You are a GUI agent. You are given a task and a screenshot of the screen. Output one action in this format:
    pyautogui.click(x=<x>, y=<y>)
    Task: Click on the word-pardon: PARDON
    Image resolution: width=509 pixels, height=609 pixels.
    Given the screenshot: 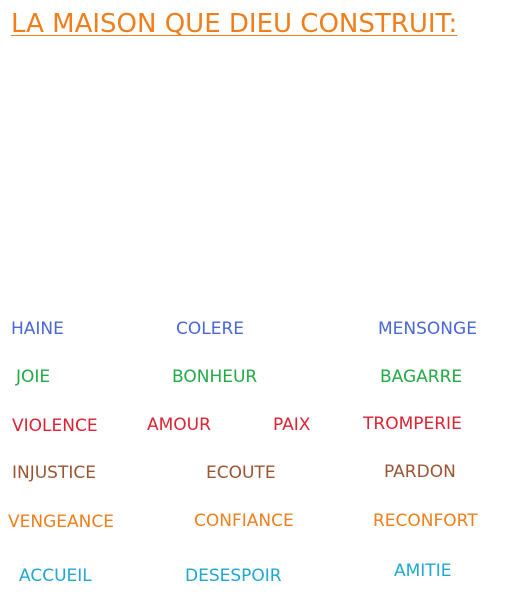 What is the action you would take?
    pyautogui.click(x=420, y=472)
    